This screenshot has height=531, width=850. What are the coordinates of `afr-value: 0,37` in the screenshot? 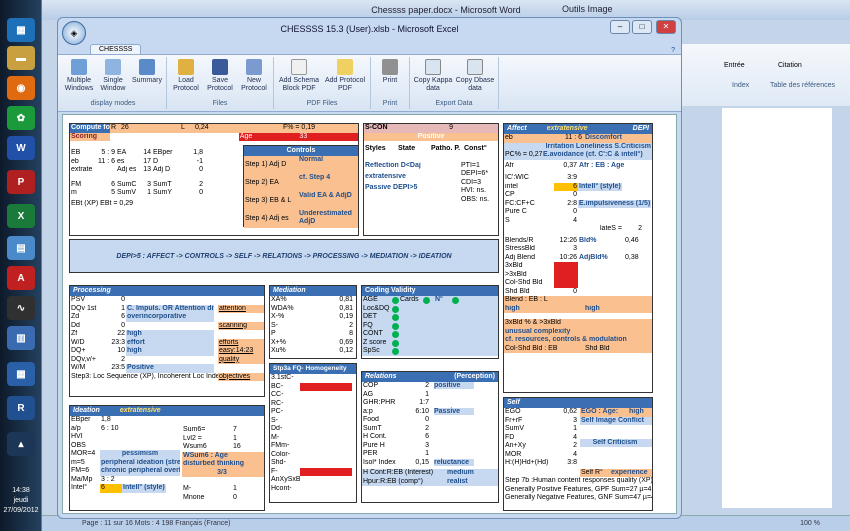 It's located at (570, 165).